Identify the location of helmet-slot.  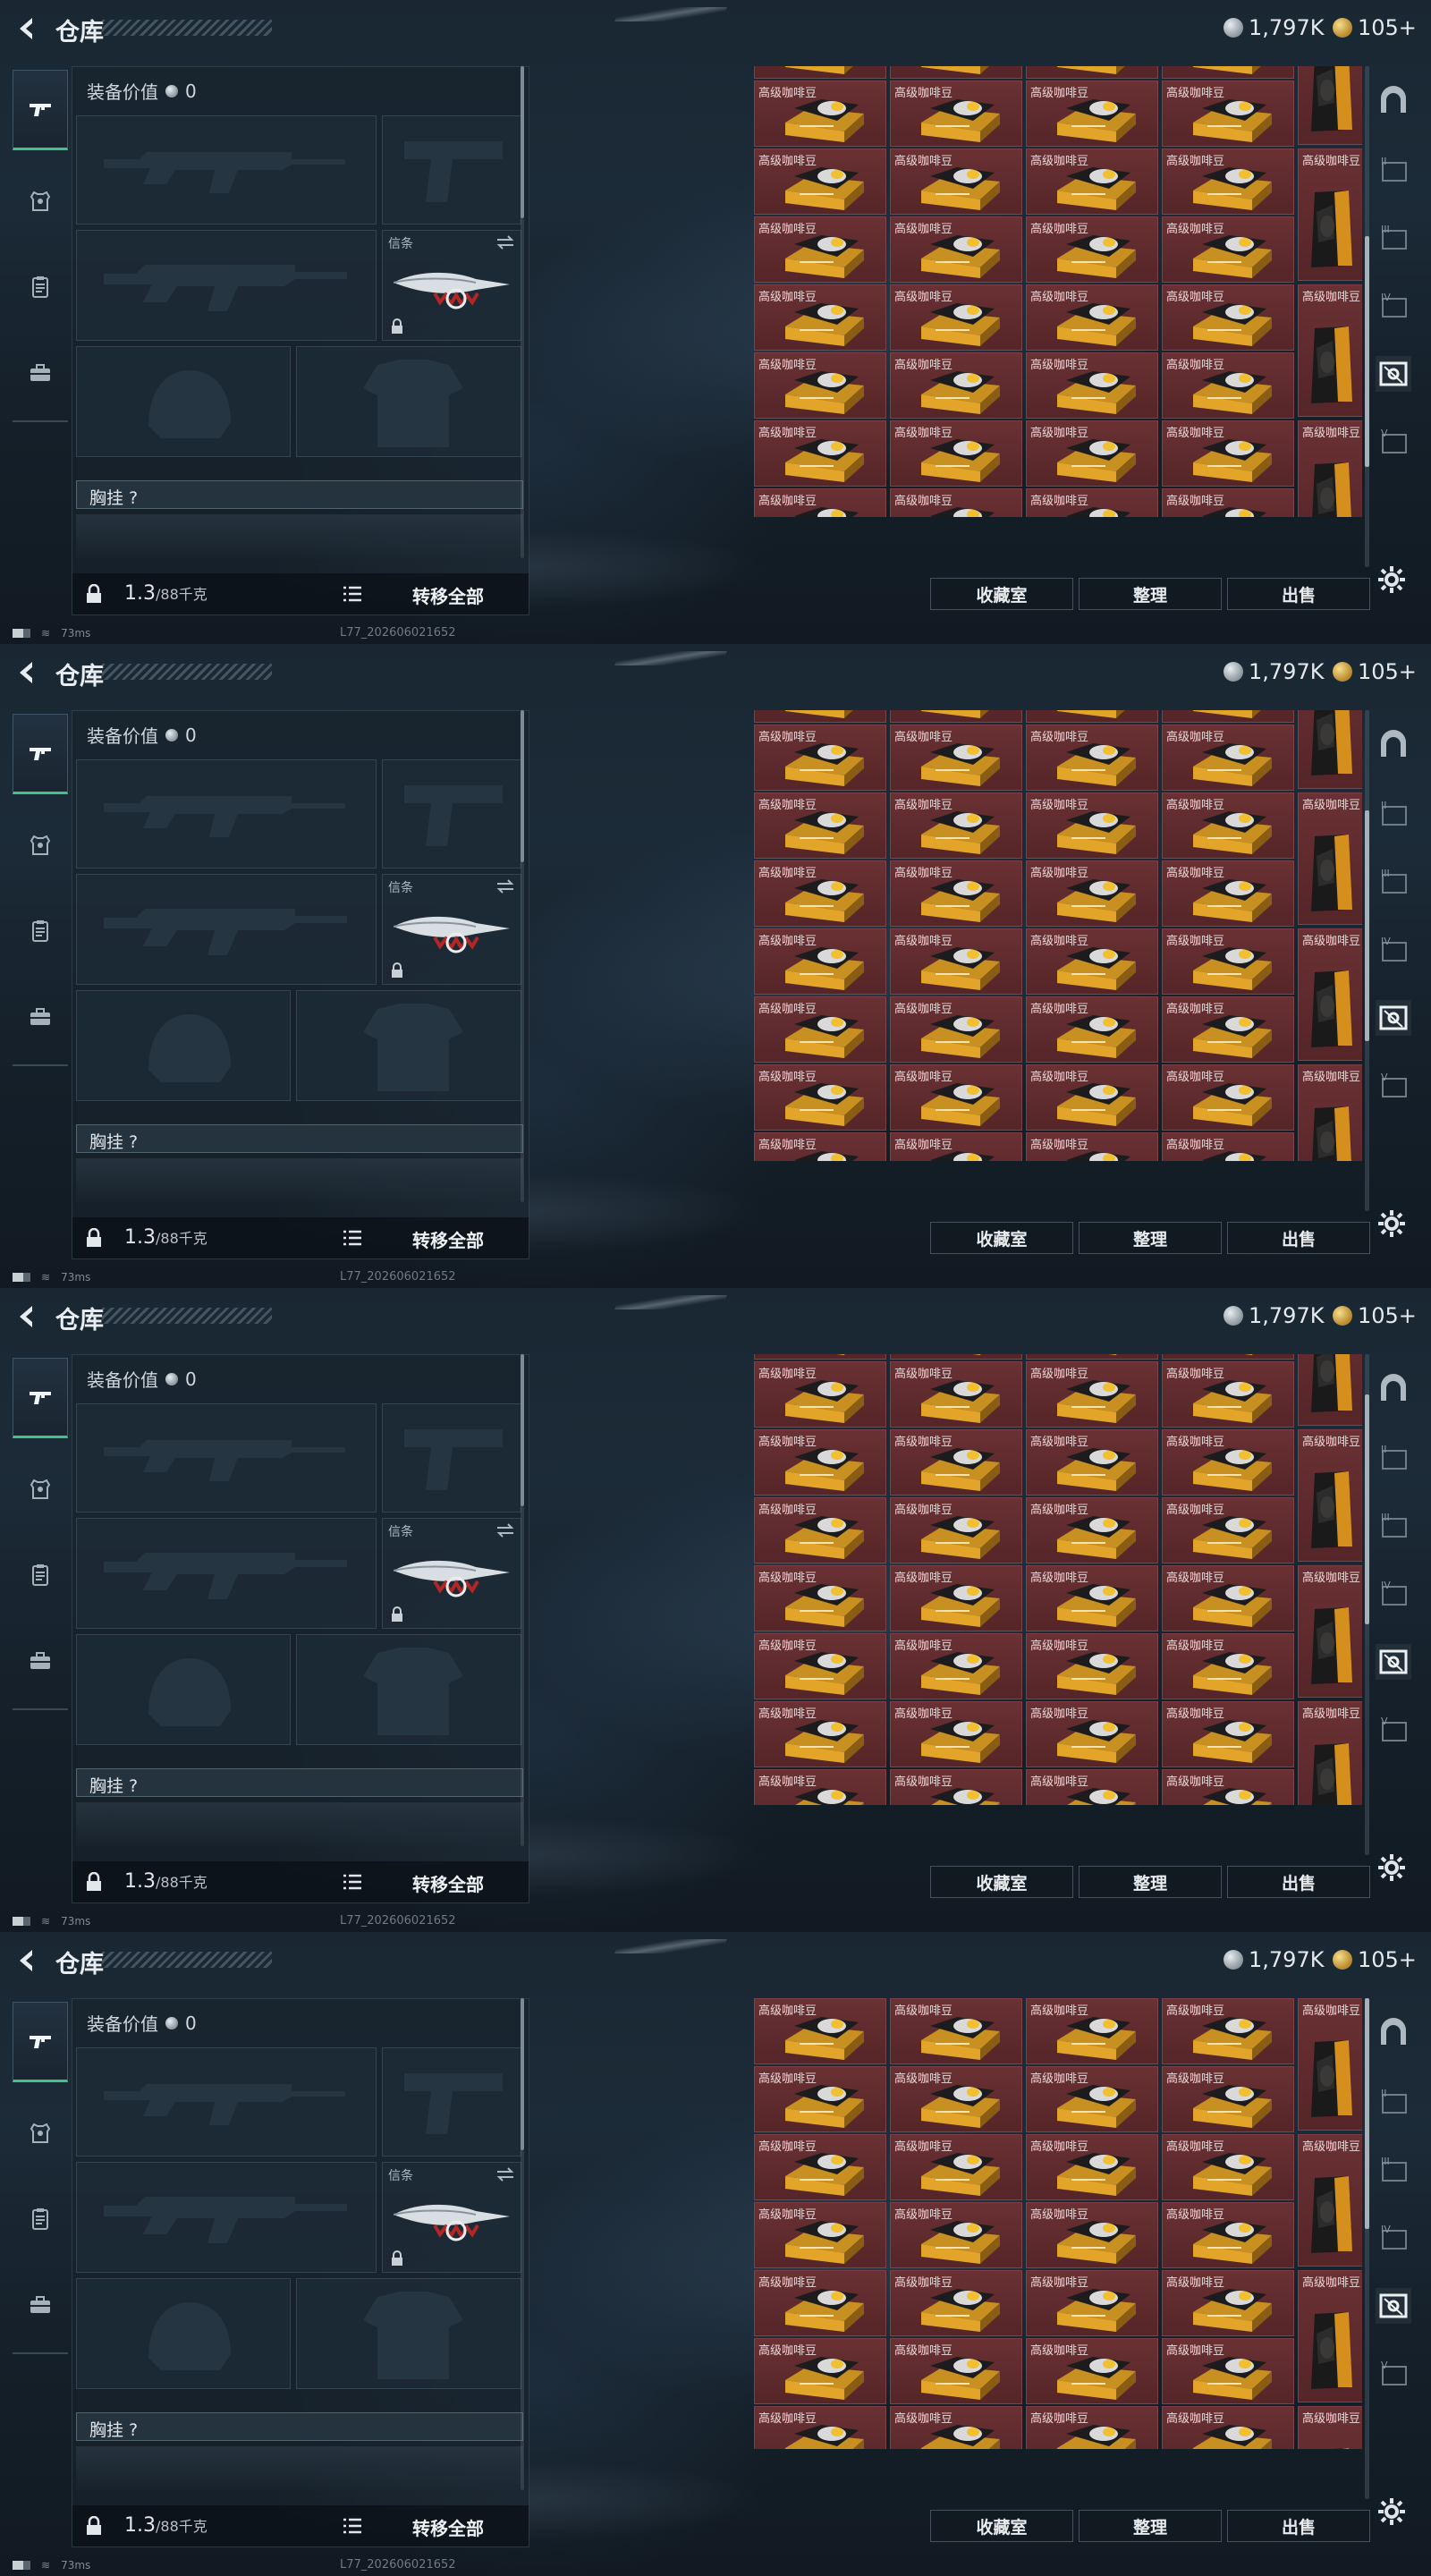
(184, 1045).